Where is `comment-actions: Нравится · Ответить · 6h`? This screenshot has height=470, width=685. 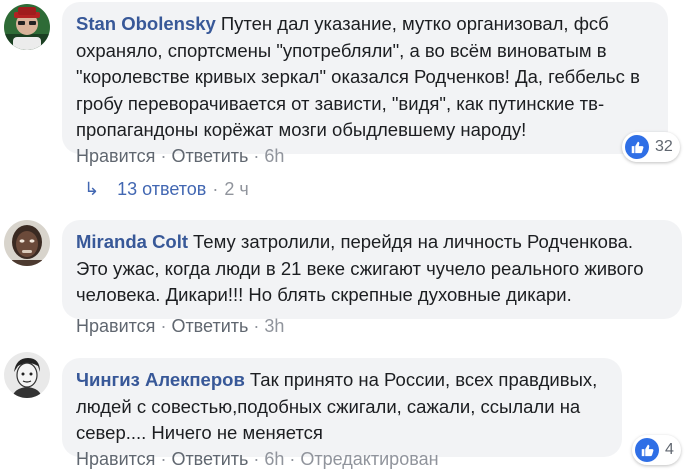 comment-actions: Нравится · Ответить · 6h is located at coordinates (180, 156).